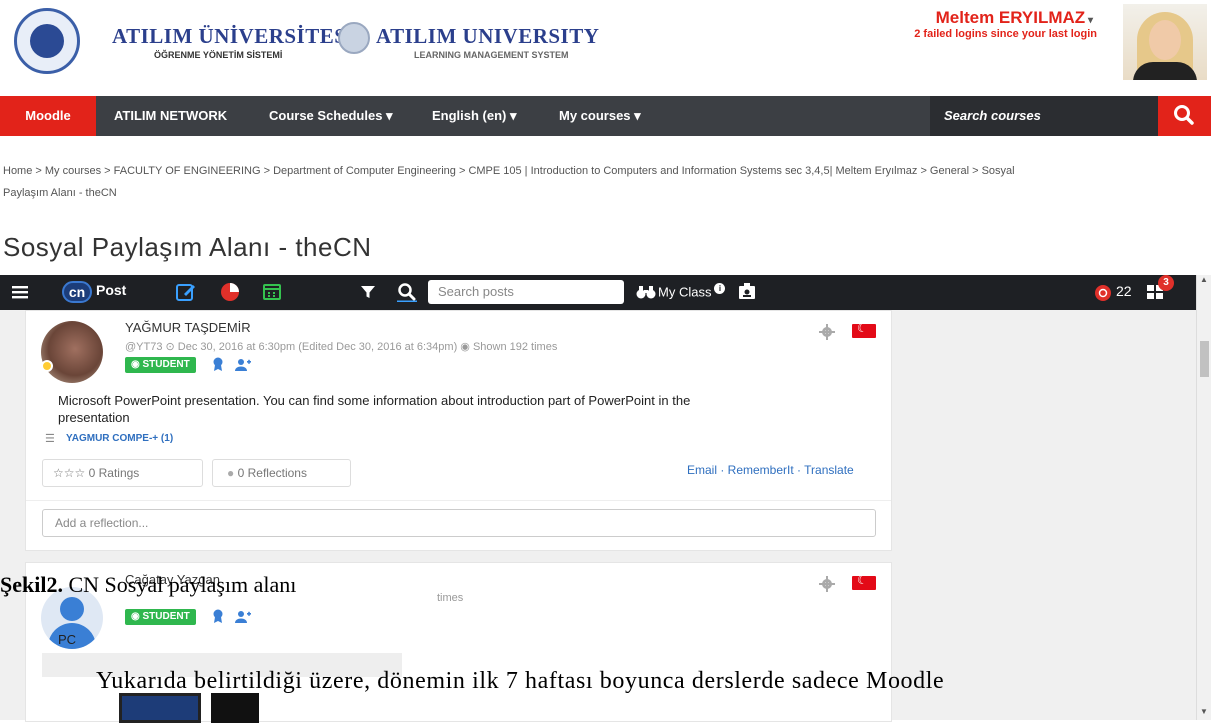  What do you see at coordinates (31, 584) in the screenshot?
I see `caption-label: Şekil2.` at bounding box center [31, 584].